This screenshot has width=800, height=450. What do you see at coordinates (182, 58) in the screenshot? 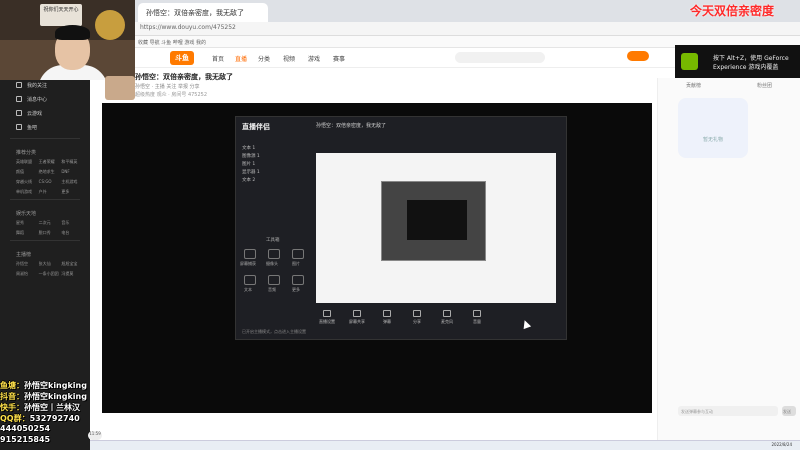
I see `site-logo: 斗鱼` at bounding box center [182, 58].